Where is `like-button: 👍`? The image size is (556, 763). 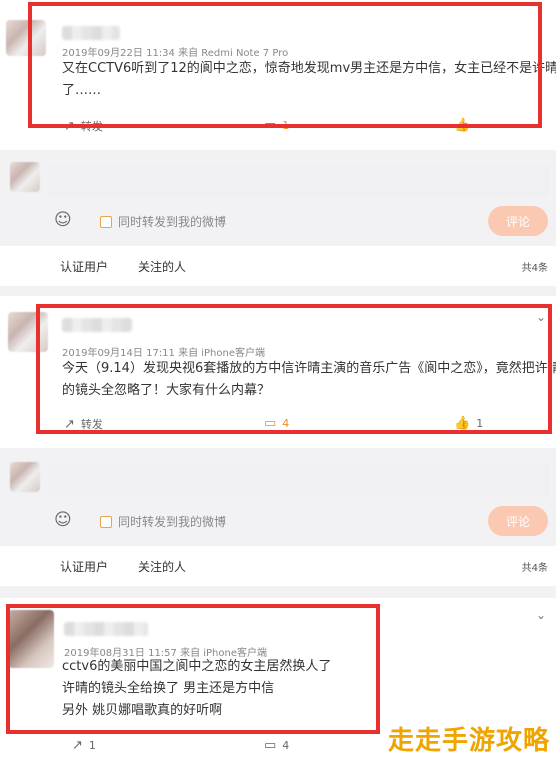
like-button: 👍 is located at coordinates (462, 125).